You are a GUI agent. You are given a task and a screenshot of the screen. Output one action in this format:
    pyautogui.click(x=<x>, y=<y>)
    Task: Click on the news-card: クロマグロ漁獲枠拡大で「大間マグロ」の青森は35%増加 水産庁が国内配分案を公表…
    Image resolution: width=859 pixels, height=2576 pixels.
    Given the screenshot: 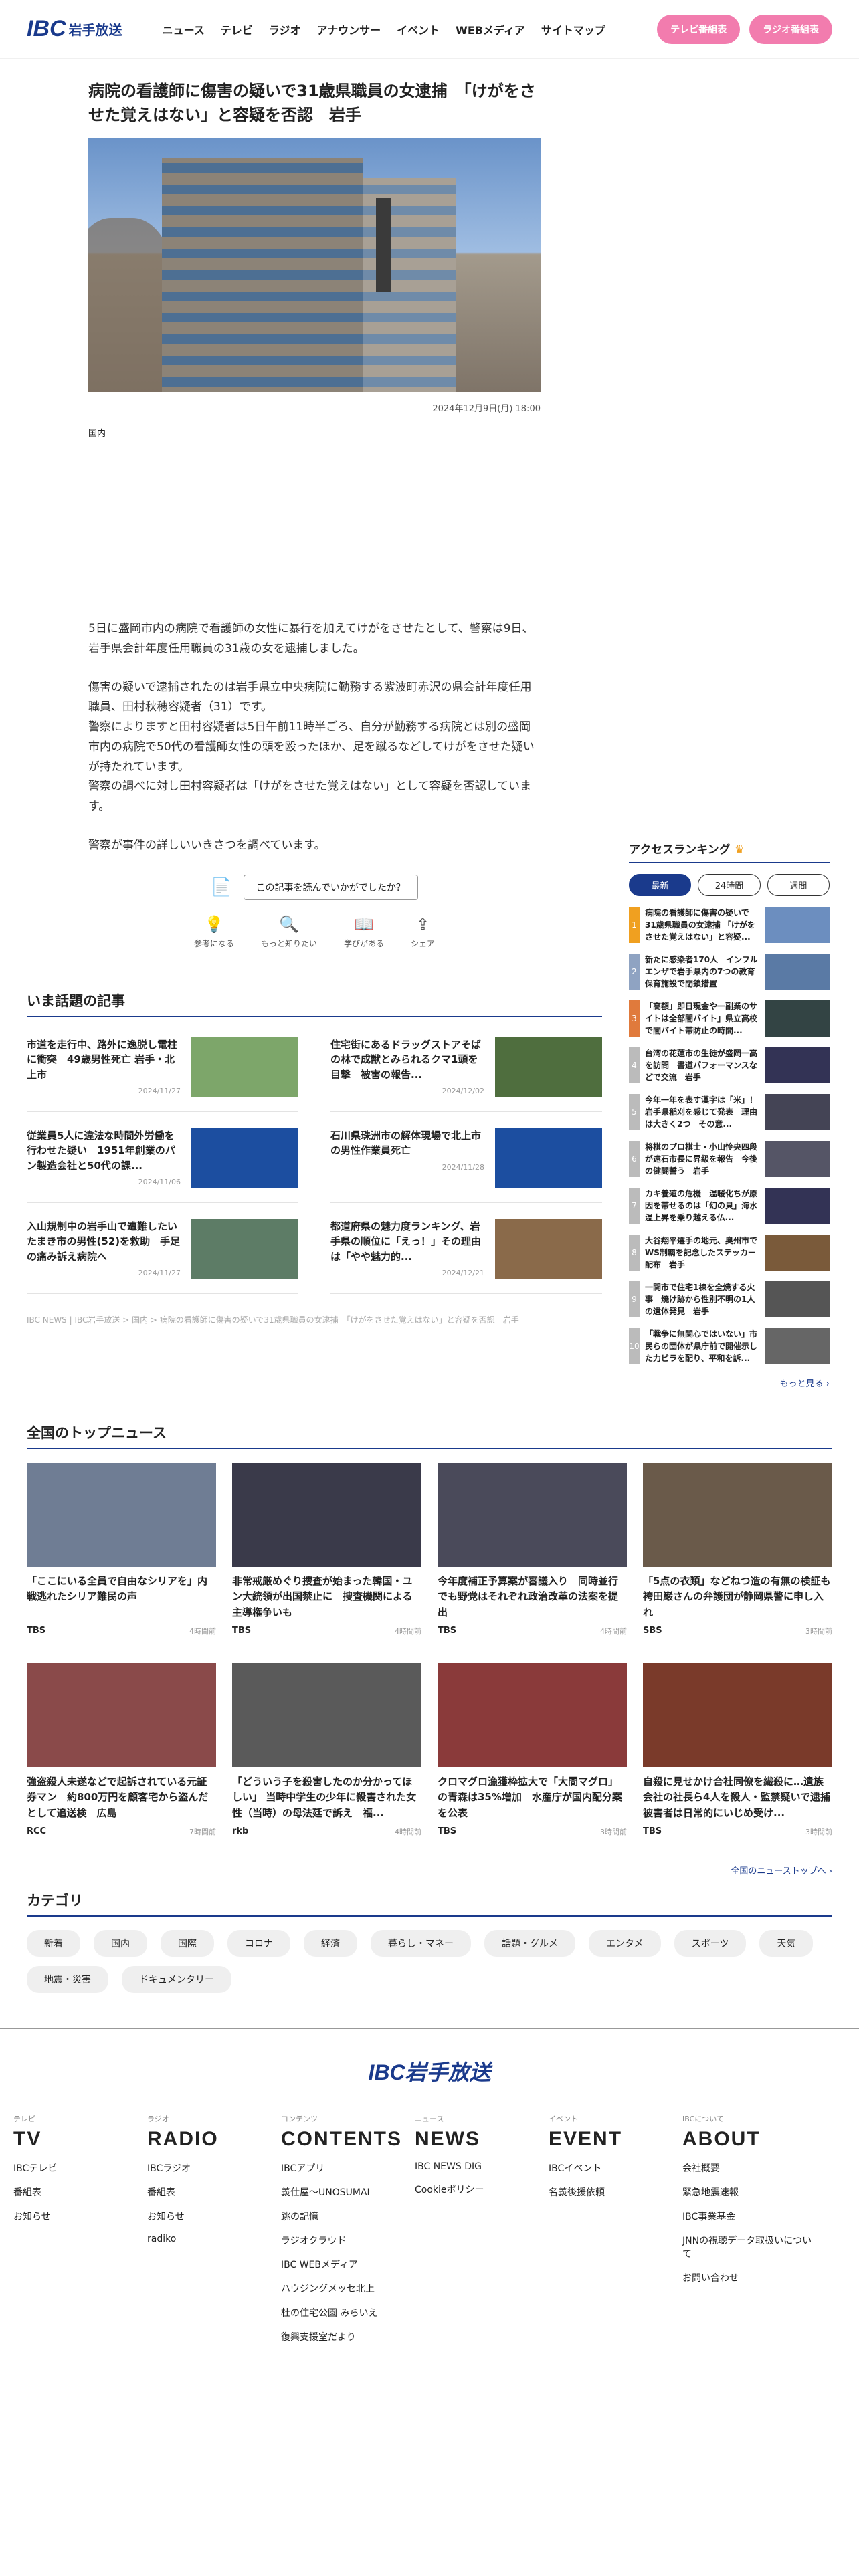 What is the action you would take?
    pyautogui.click(x=532, y=1750)
    